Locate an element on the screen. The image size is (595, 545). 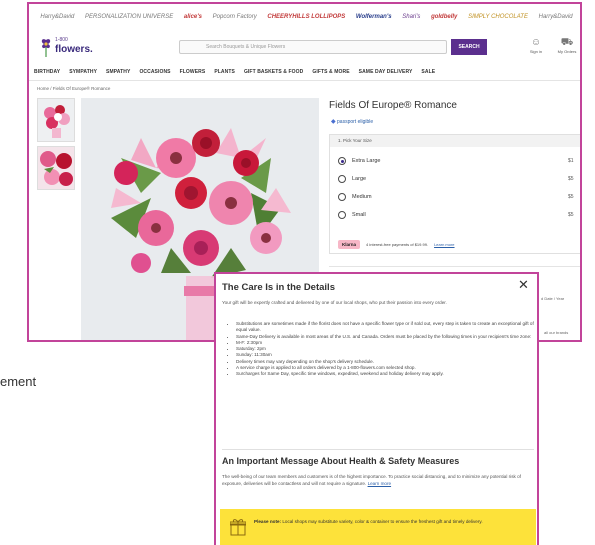
brand-link: Shari's is located at coordinates (411, 17).